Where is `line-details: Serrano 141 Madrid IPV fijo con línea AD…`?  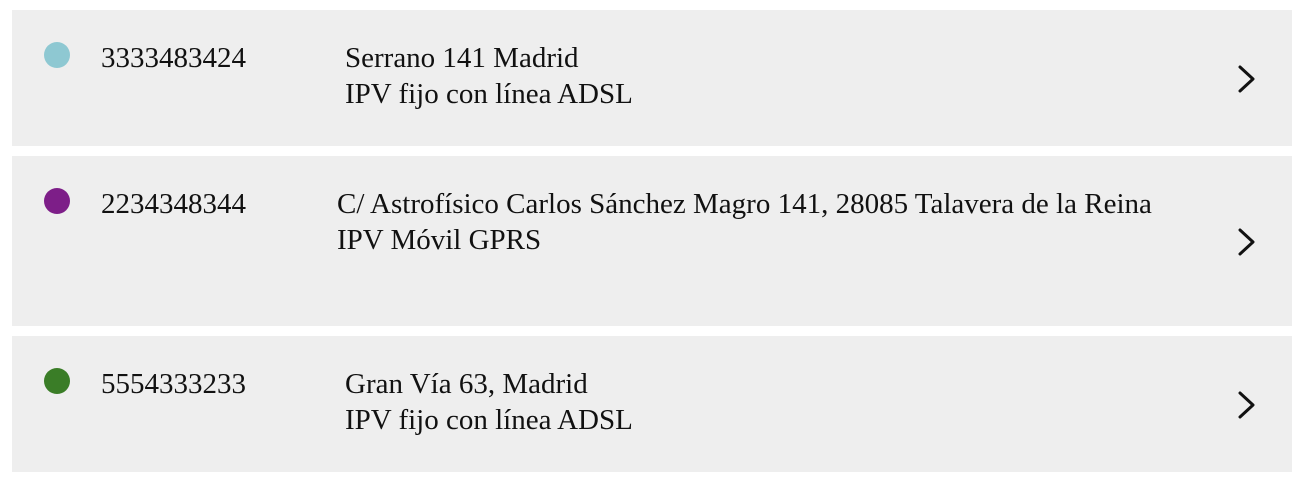 line-details: Serrano 141 Madrid IPV fijo con línea AD… is located at coordinates (755, 76).